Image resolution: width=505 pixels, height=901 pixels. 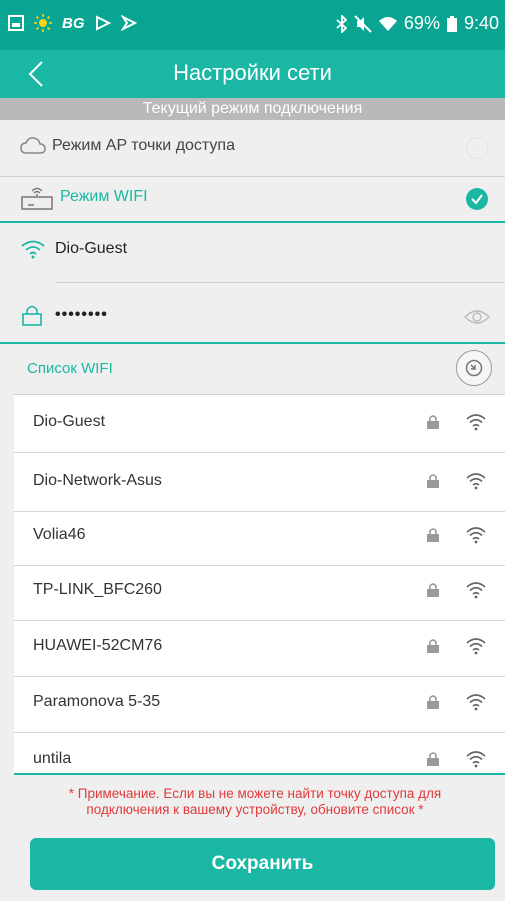 I want to click on refresh-icon, so click(x=474, y=368).